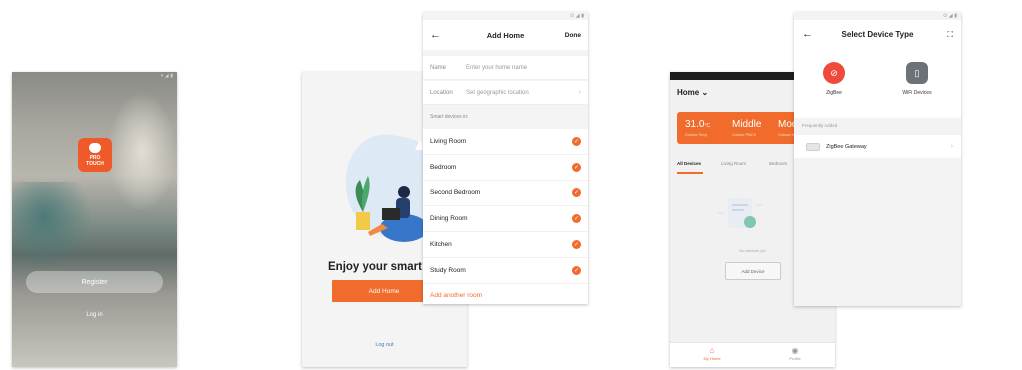  I want to click on nav-bar: ← Select Device Type ⛶, so click(877, 35).